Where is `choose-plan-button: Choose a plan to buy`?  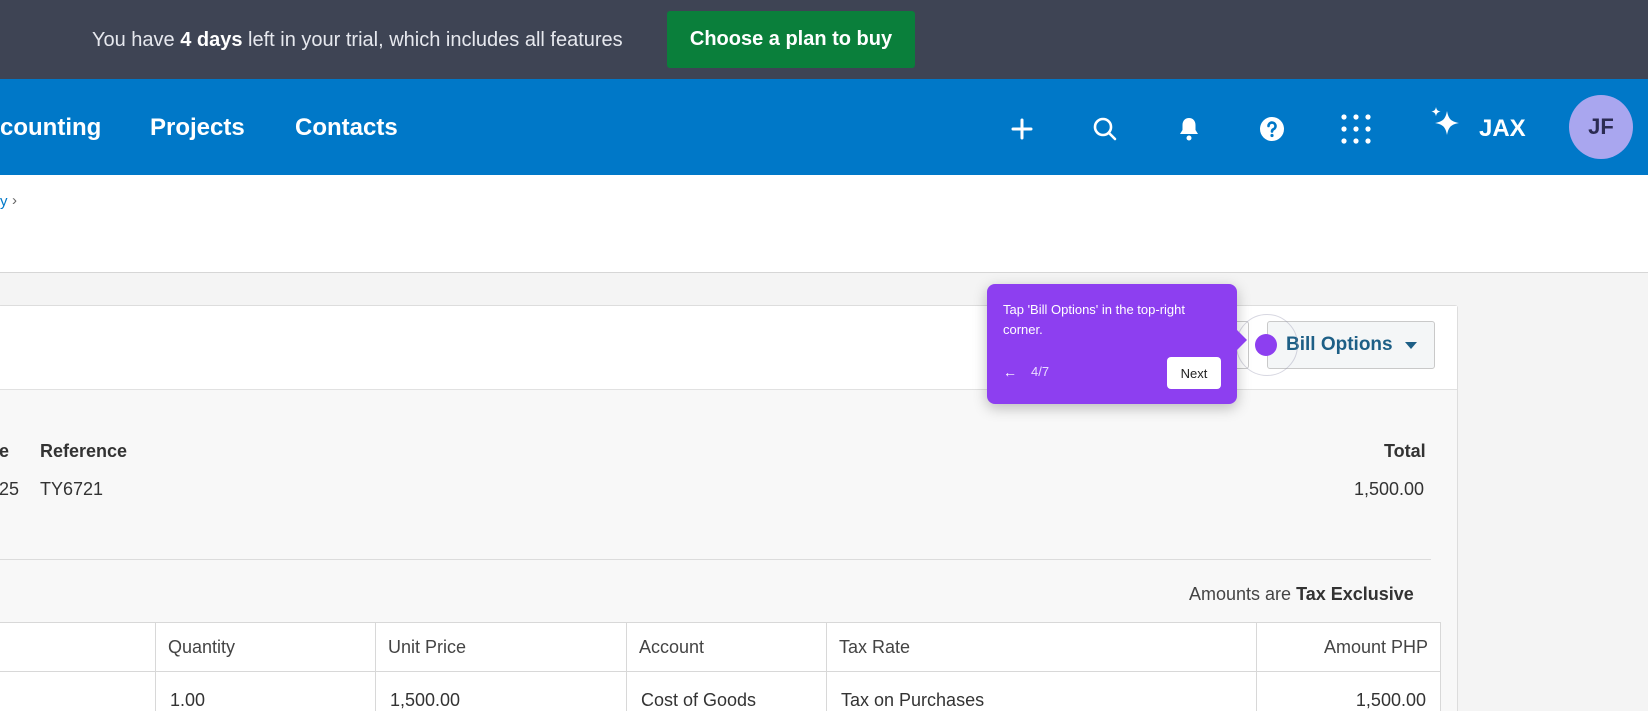 choose-plan-button: Choose a plan to buy is located at coordinates (791, 39).